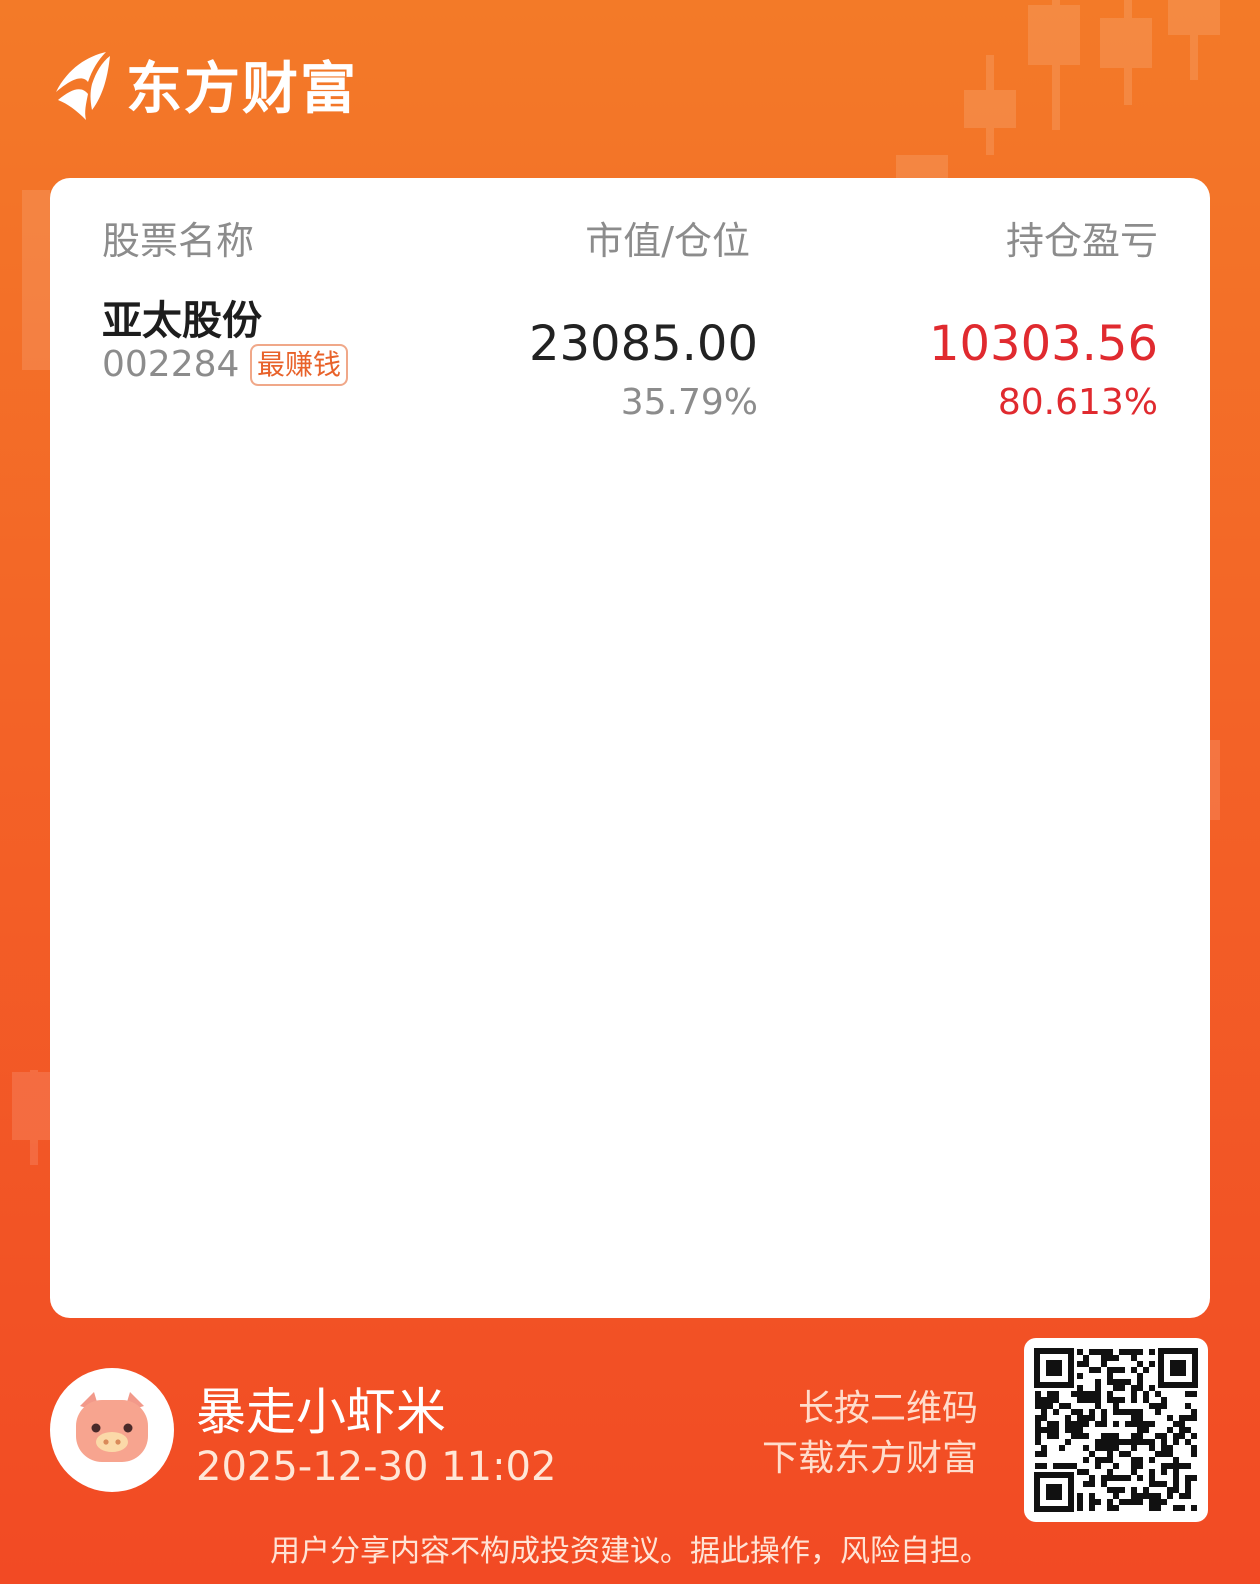 The image size is (1260, 1584). What do you see at coordinates (112, 1427) in the screenshot?
I see `pig-avatar-icon` at bounding box center [112, 1427].